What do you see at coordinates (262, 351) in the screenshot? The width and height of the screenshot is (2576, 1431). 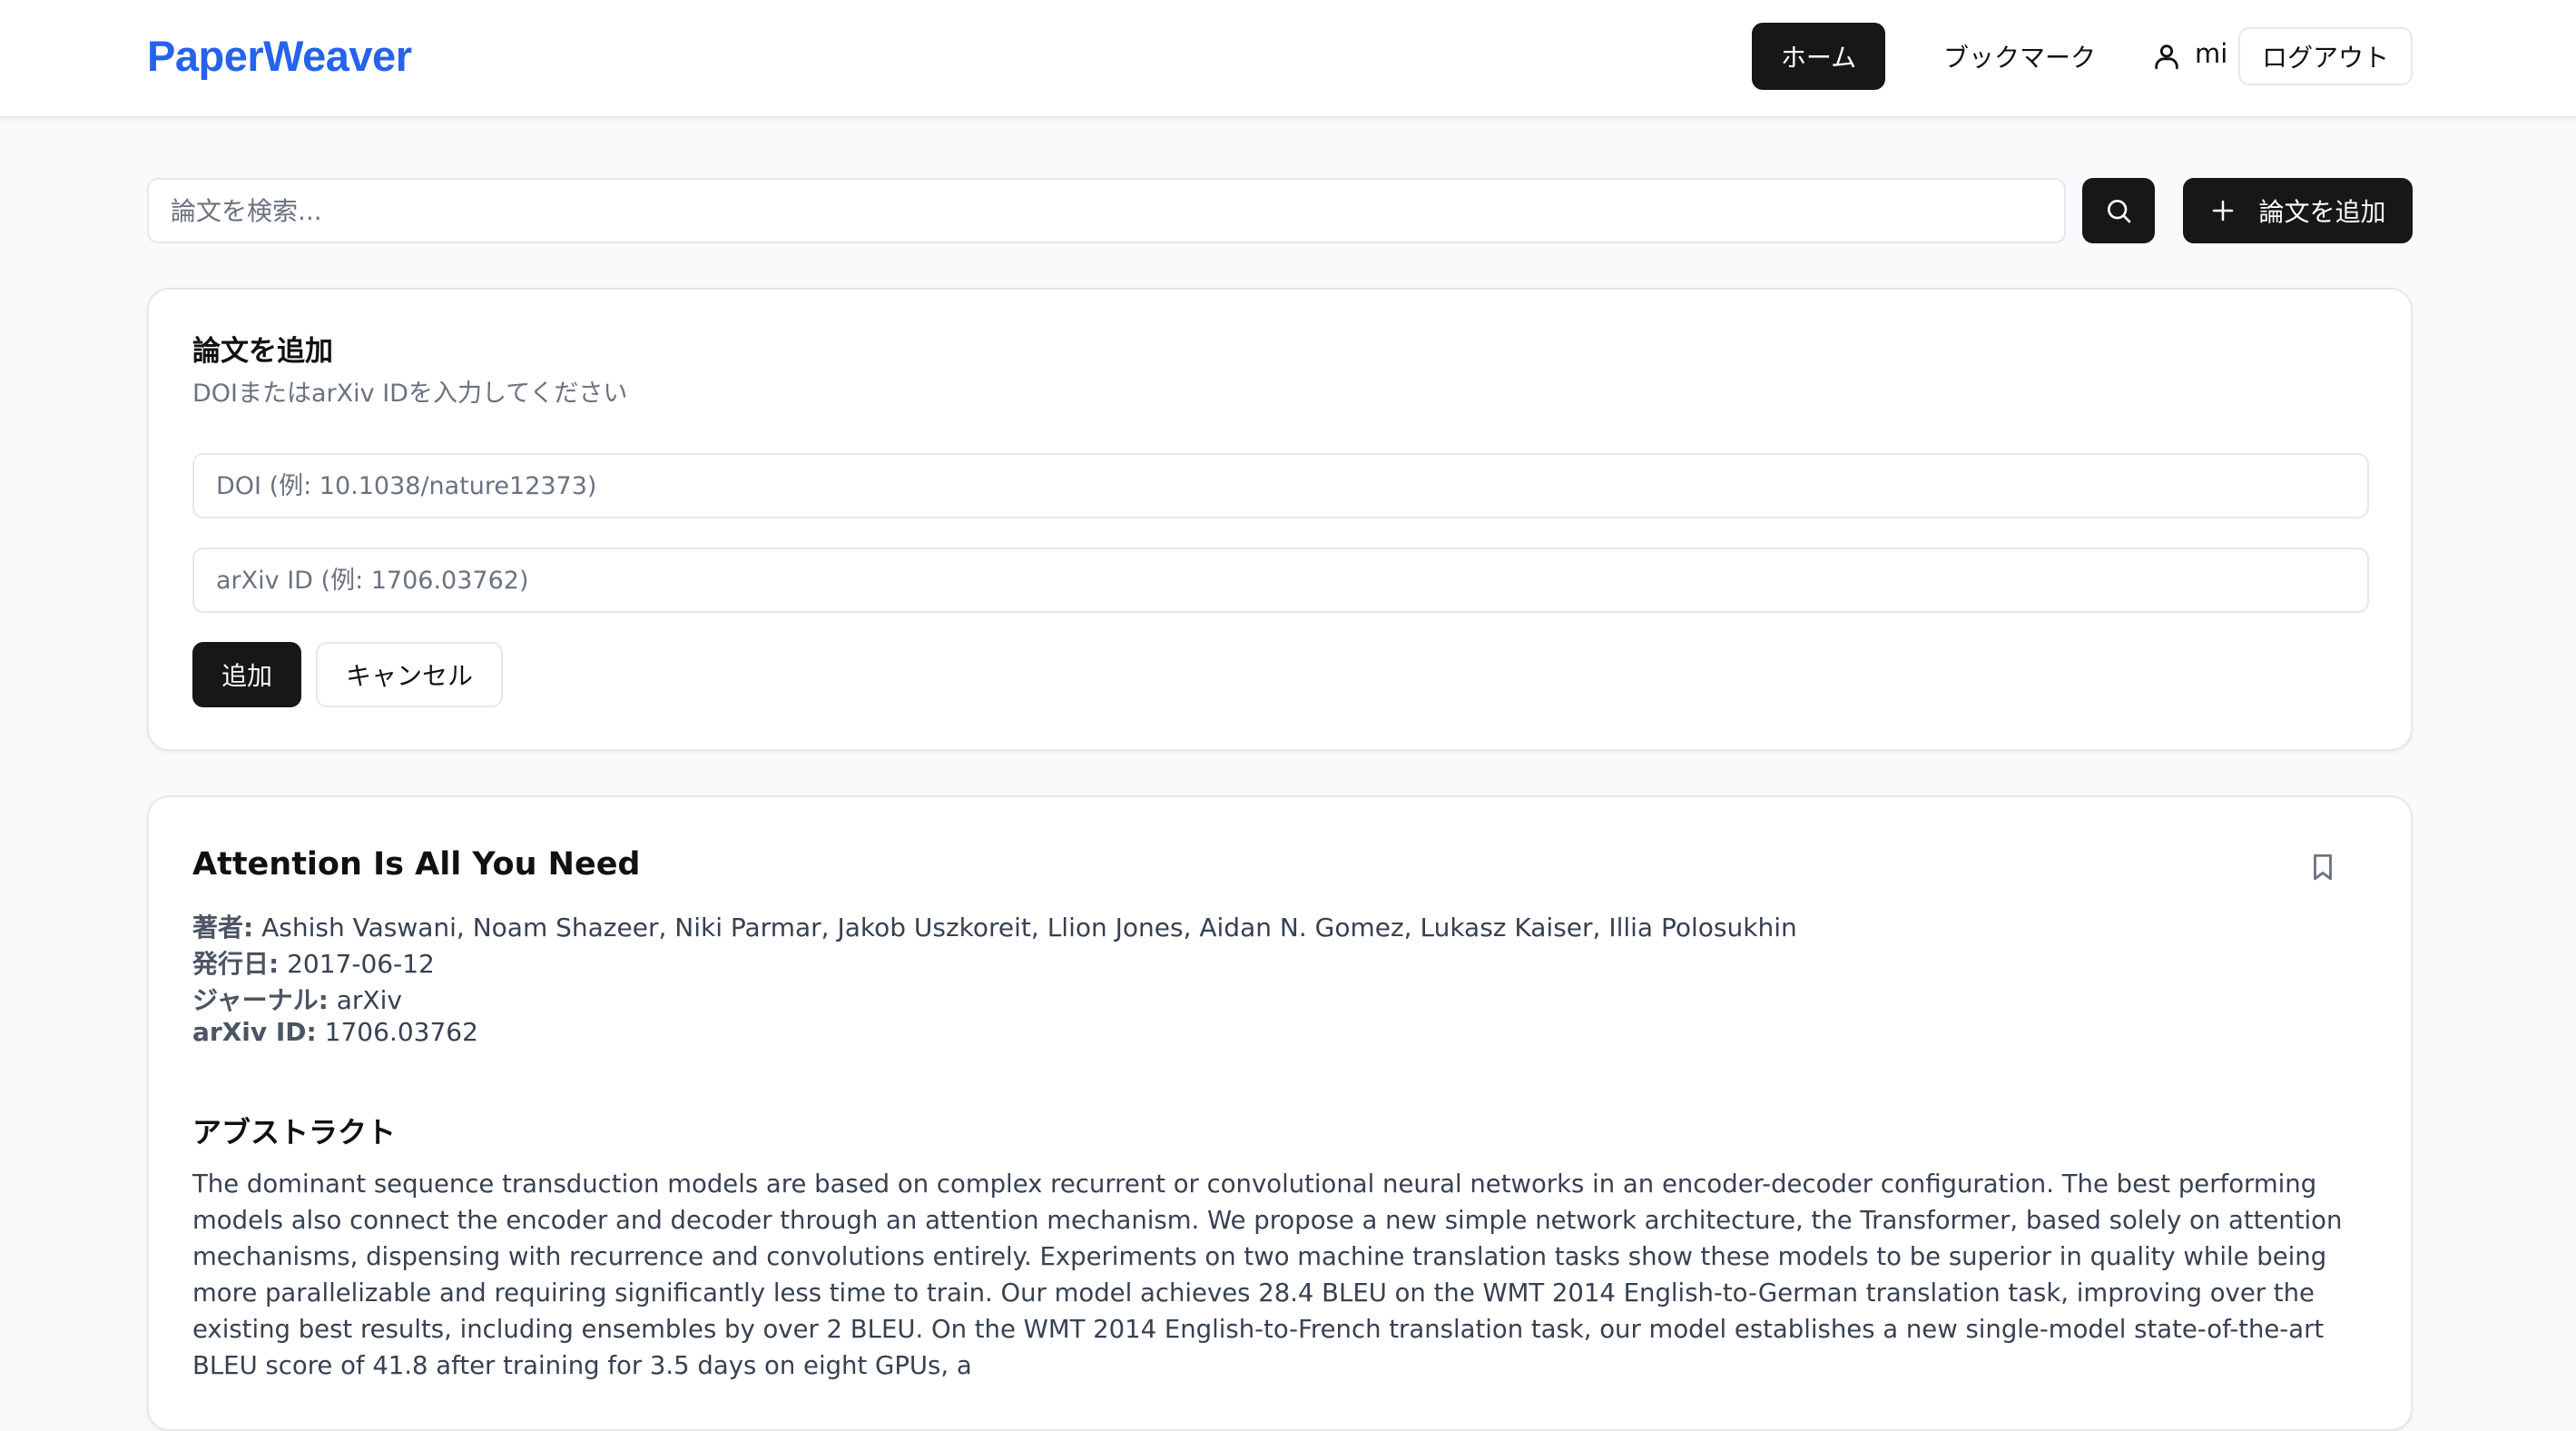 I see `add-form-title: 論文を追加` at bounding box center [262, 351].